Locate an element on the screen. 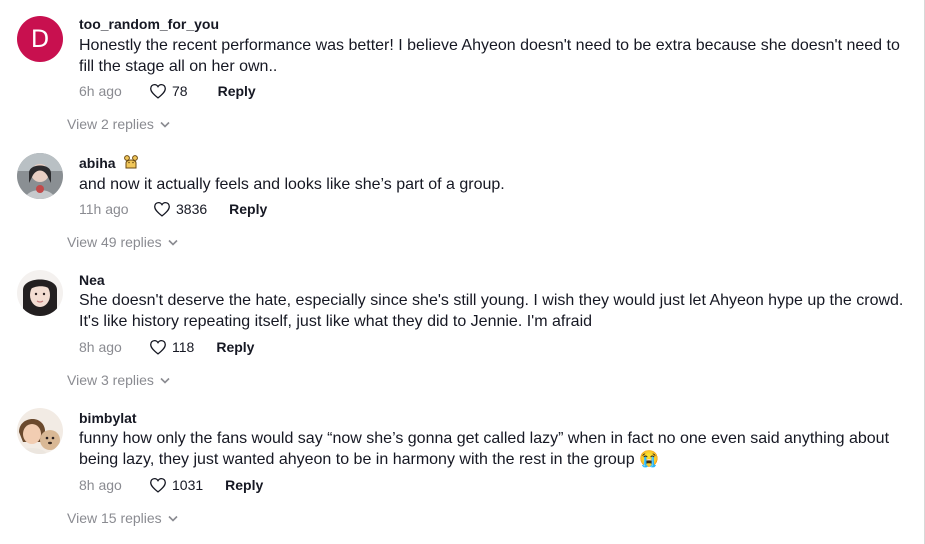  view-replies-button: View 49 replies is located at coordinates (122, 242).